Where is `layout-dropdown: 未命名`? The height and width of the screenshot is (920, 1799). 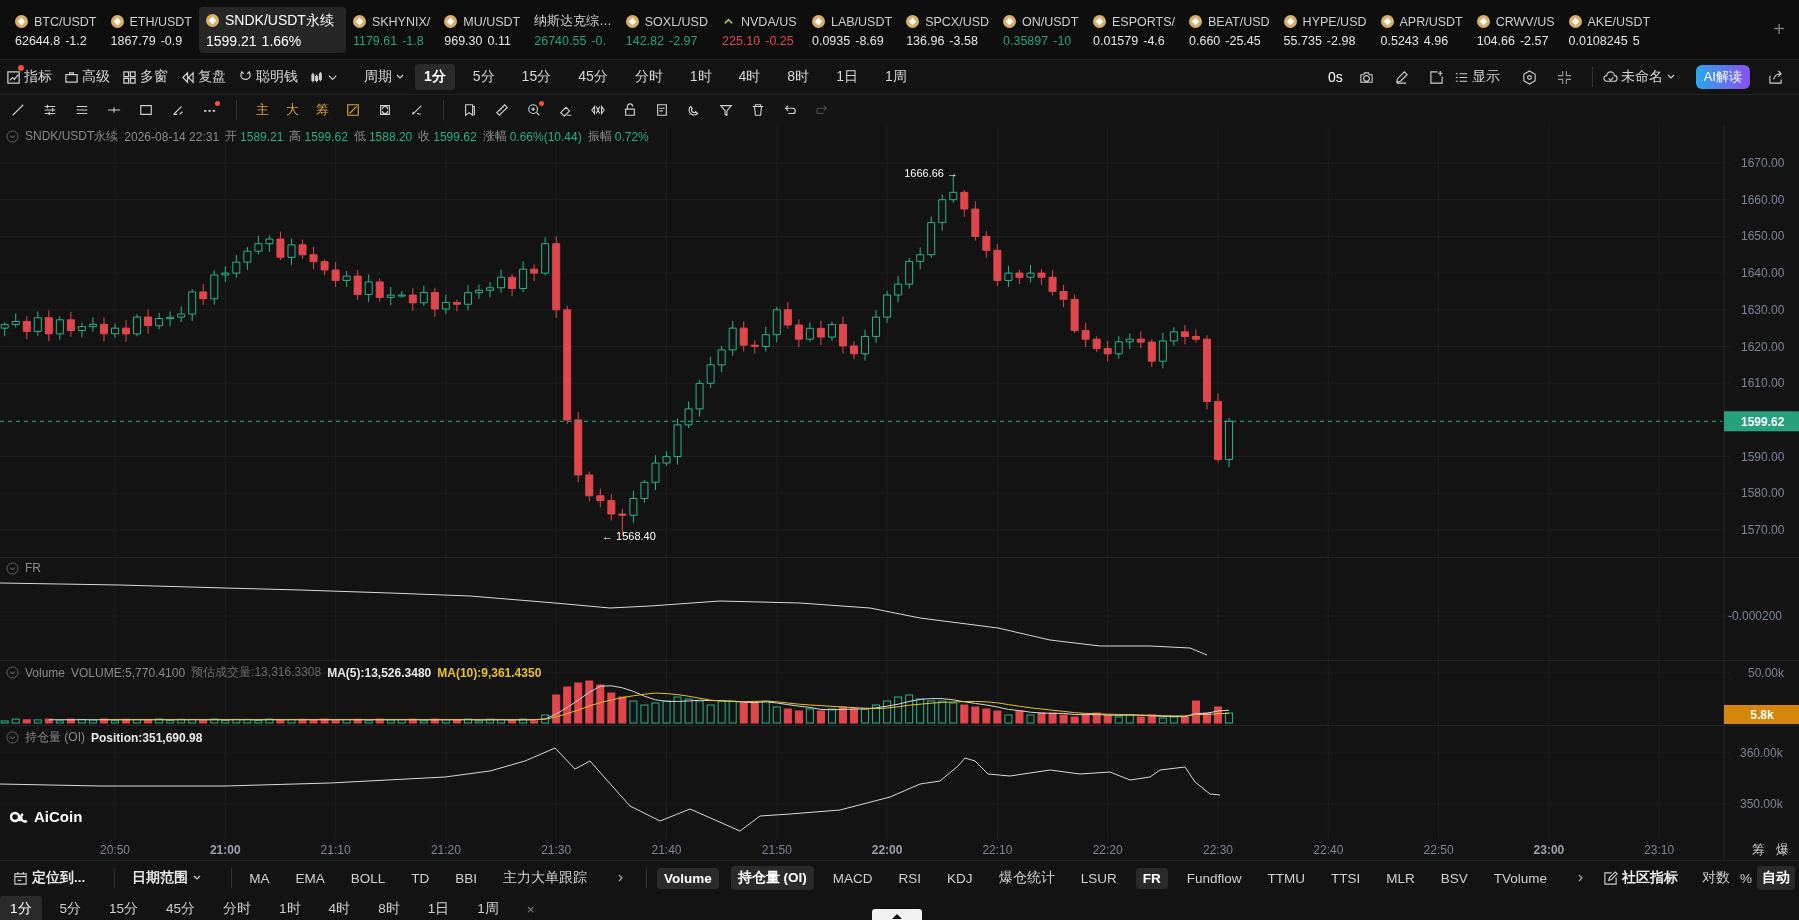
layout-dropdown: 未命名 is located at coordinates (1639, 77).